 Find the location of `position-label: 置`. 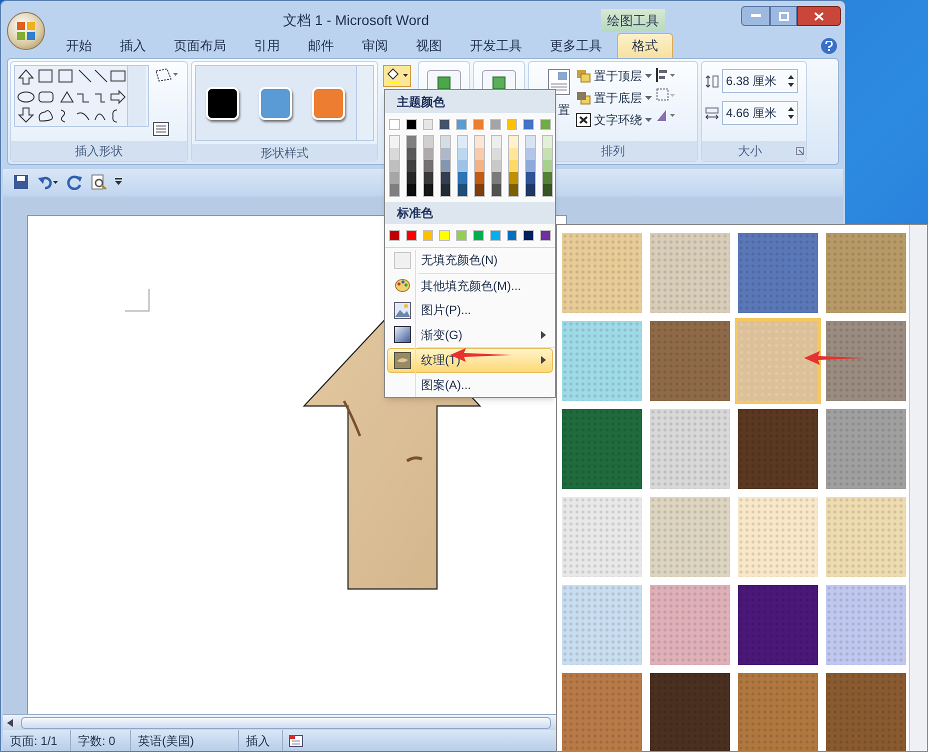

position-label: 置 is located at coordinates (564, 110).